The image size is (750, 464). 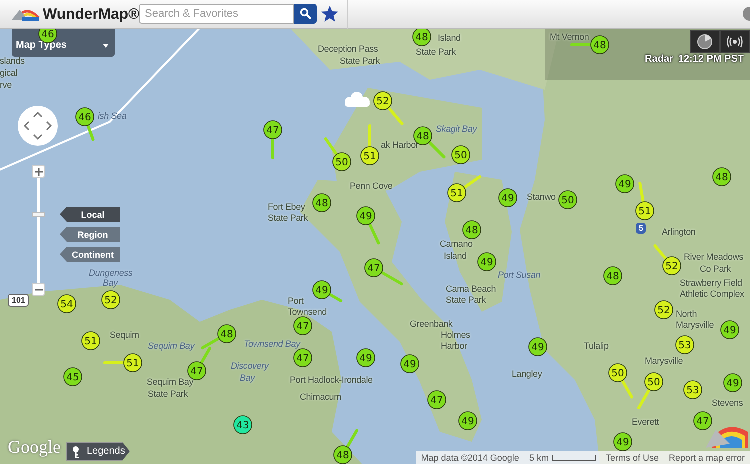 What do you see at coordinates (716, 269) in the screenshot?
I see `place-label: Co Park` at bounding box center [716, 269].